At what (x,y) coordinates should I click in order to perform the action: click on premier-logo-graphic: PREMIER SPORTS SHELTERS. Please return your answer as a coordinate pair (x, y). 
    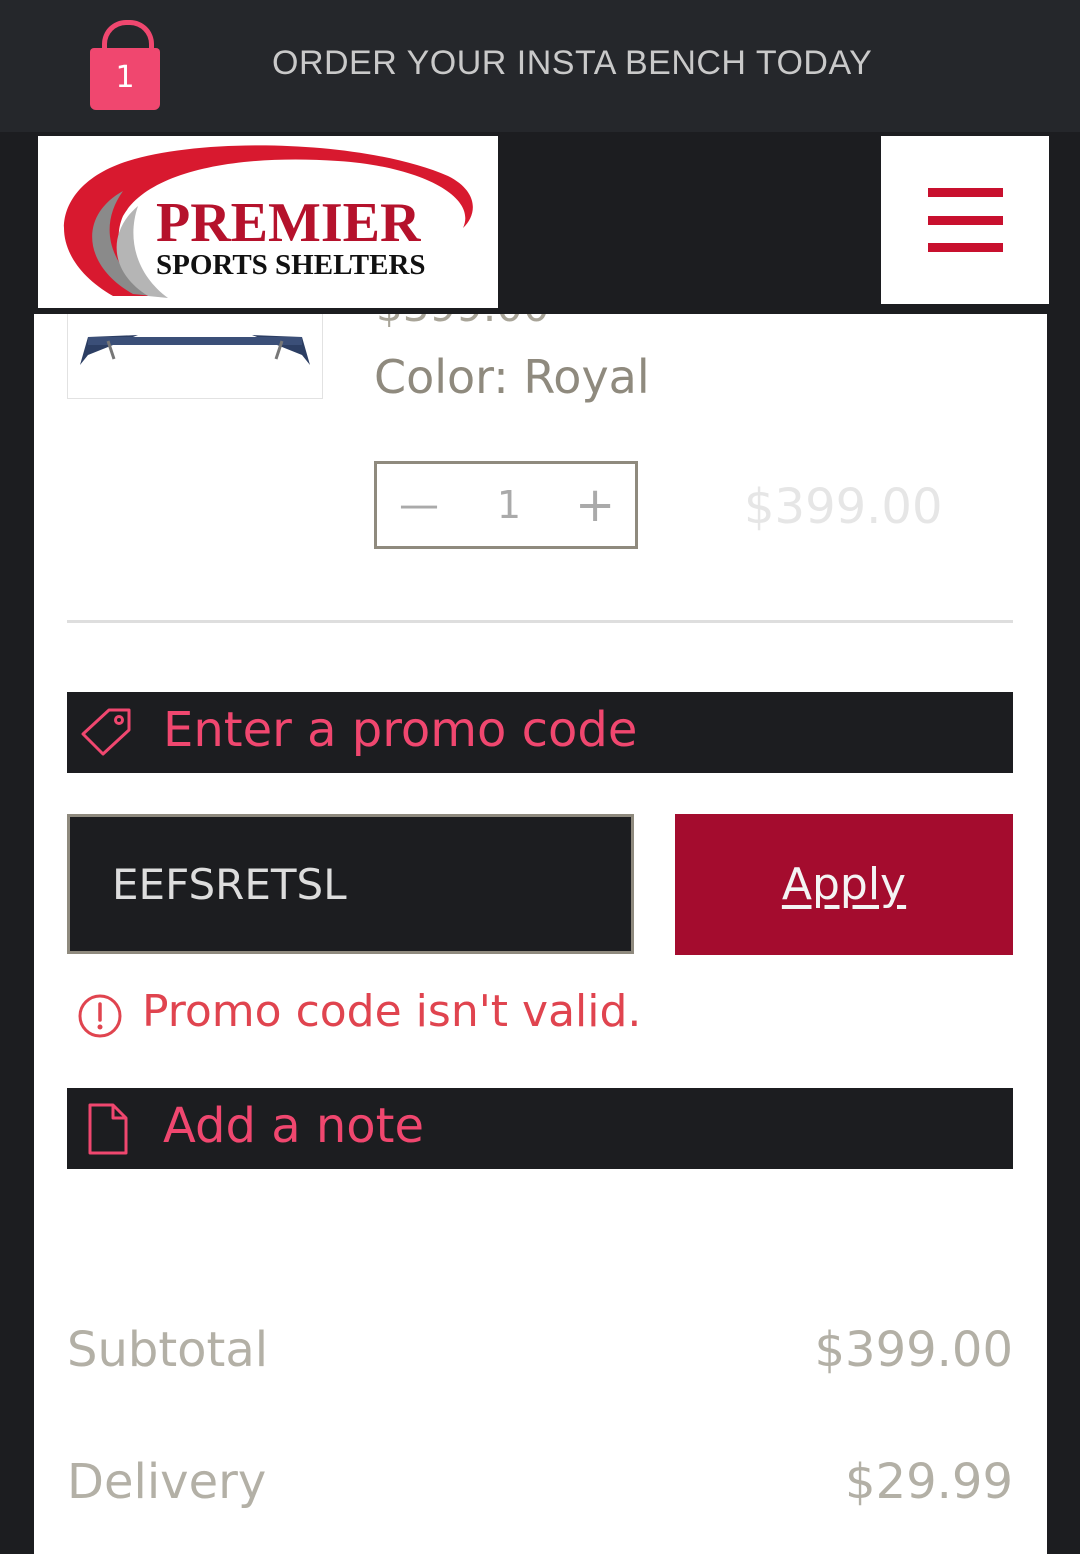
    Looking at the image, I should click on (268, 221).